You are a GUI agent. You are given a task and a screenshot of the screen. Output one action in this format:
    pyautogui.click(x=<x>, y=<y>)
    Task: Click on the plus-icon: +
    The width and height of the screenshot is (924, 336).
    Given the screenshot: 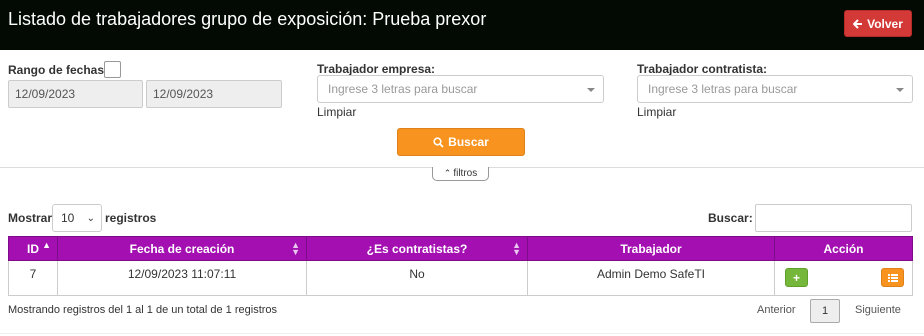 What is the action you would take?
    pyautogui.click(x=796, y=277)
    